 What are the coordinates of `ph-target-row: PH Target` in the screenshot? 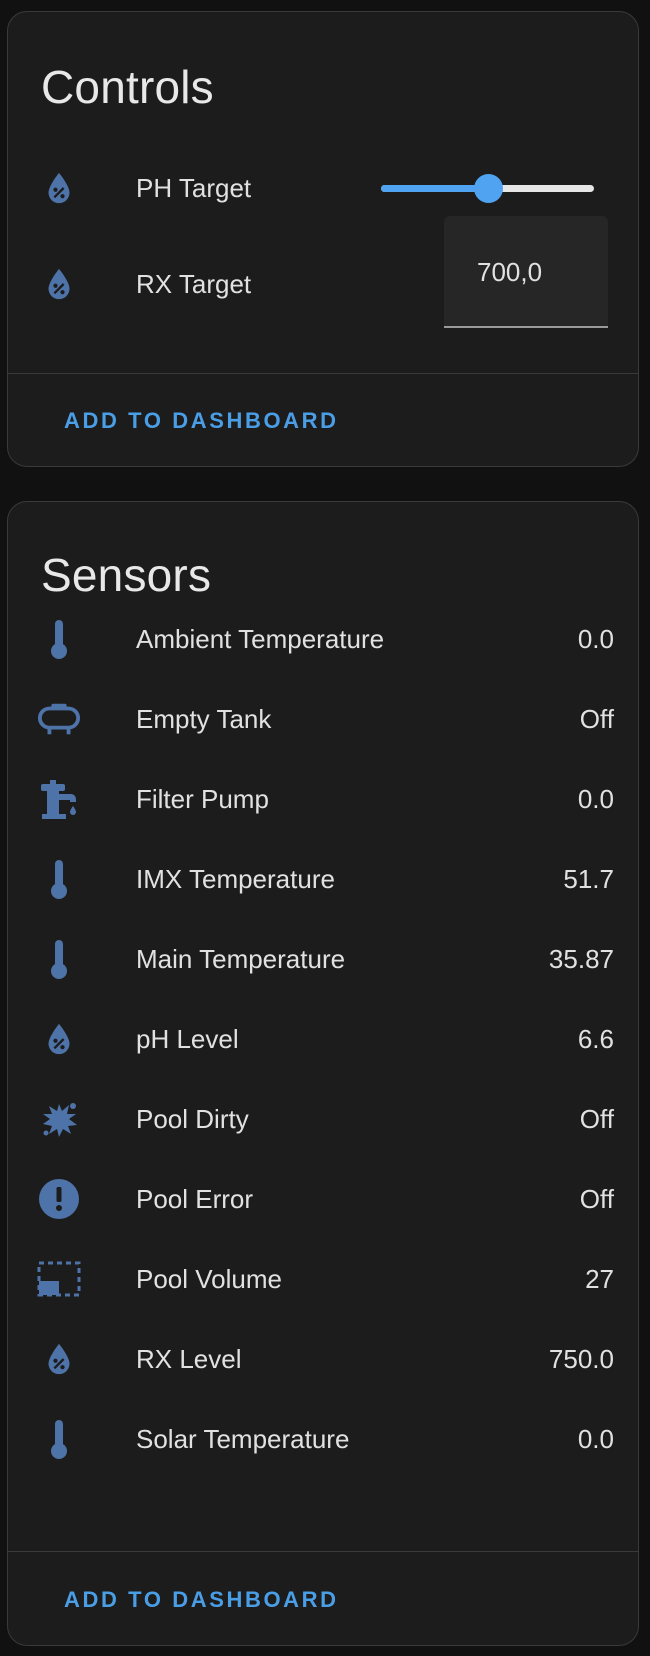 It's located at (323, 188).